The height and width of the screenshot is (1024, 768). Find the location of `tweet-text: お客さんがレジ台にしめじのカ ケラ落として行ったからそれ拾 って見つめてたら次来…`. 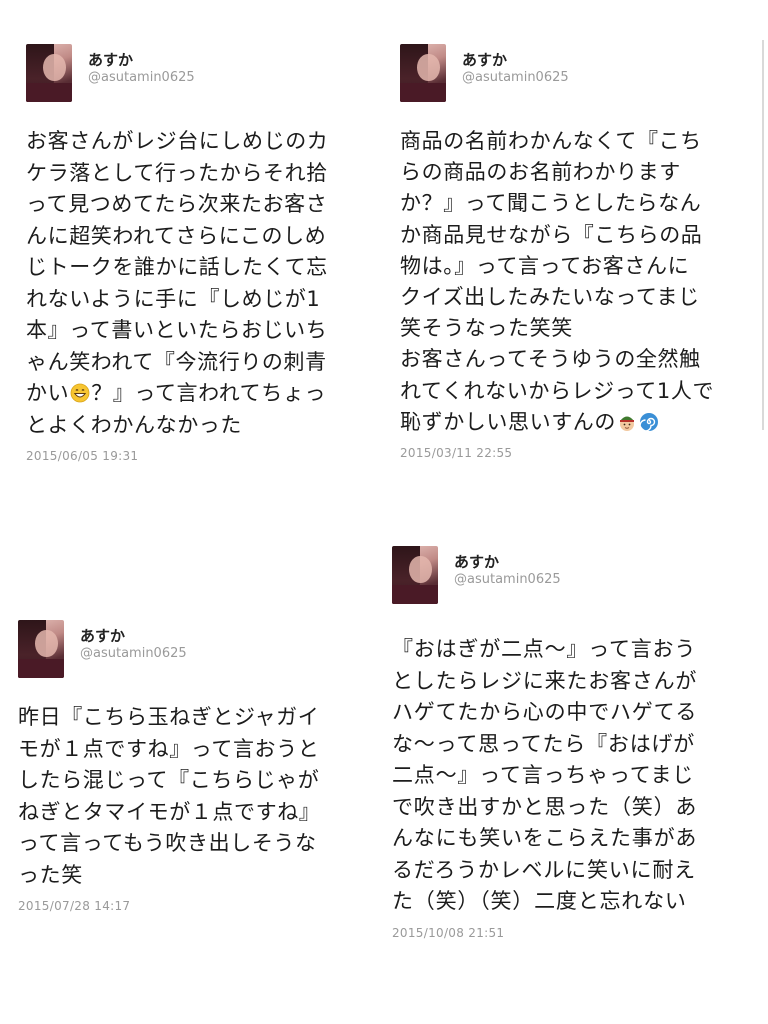

tweet-text: お客さんがレジ台にしめじのカ ケラ落として行ったからそれ拾 って見つめてたら次来… is located at coordinates (196, 283).